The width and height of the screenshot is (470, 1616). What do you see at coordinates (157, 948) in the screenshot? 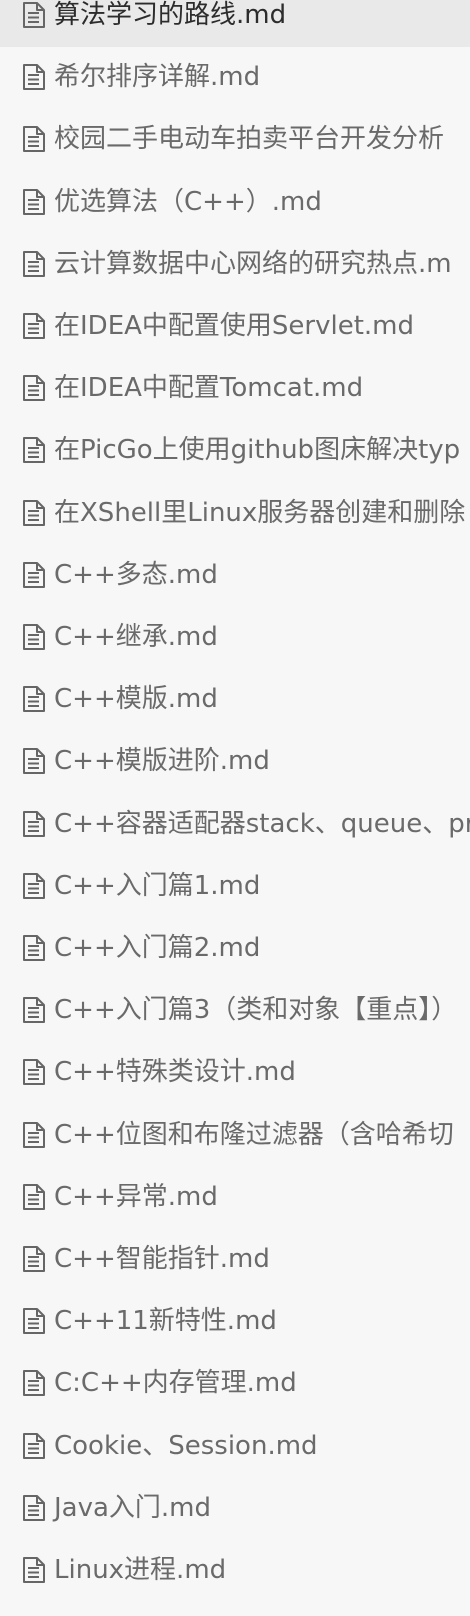
I see `file-item-label: C++入门篇2.md` at bounding box center [157, 948].